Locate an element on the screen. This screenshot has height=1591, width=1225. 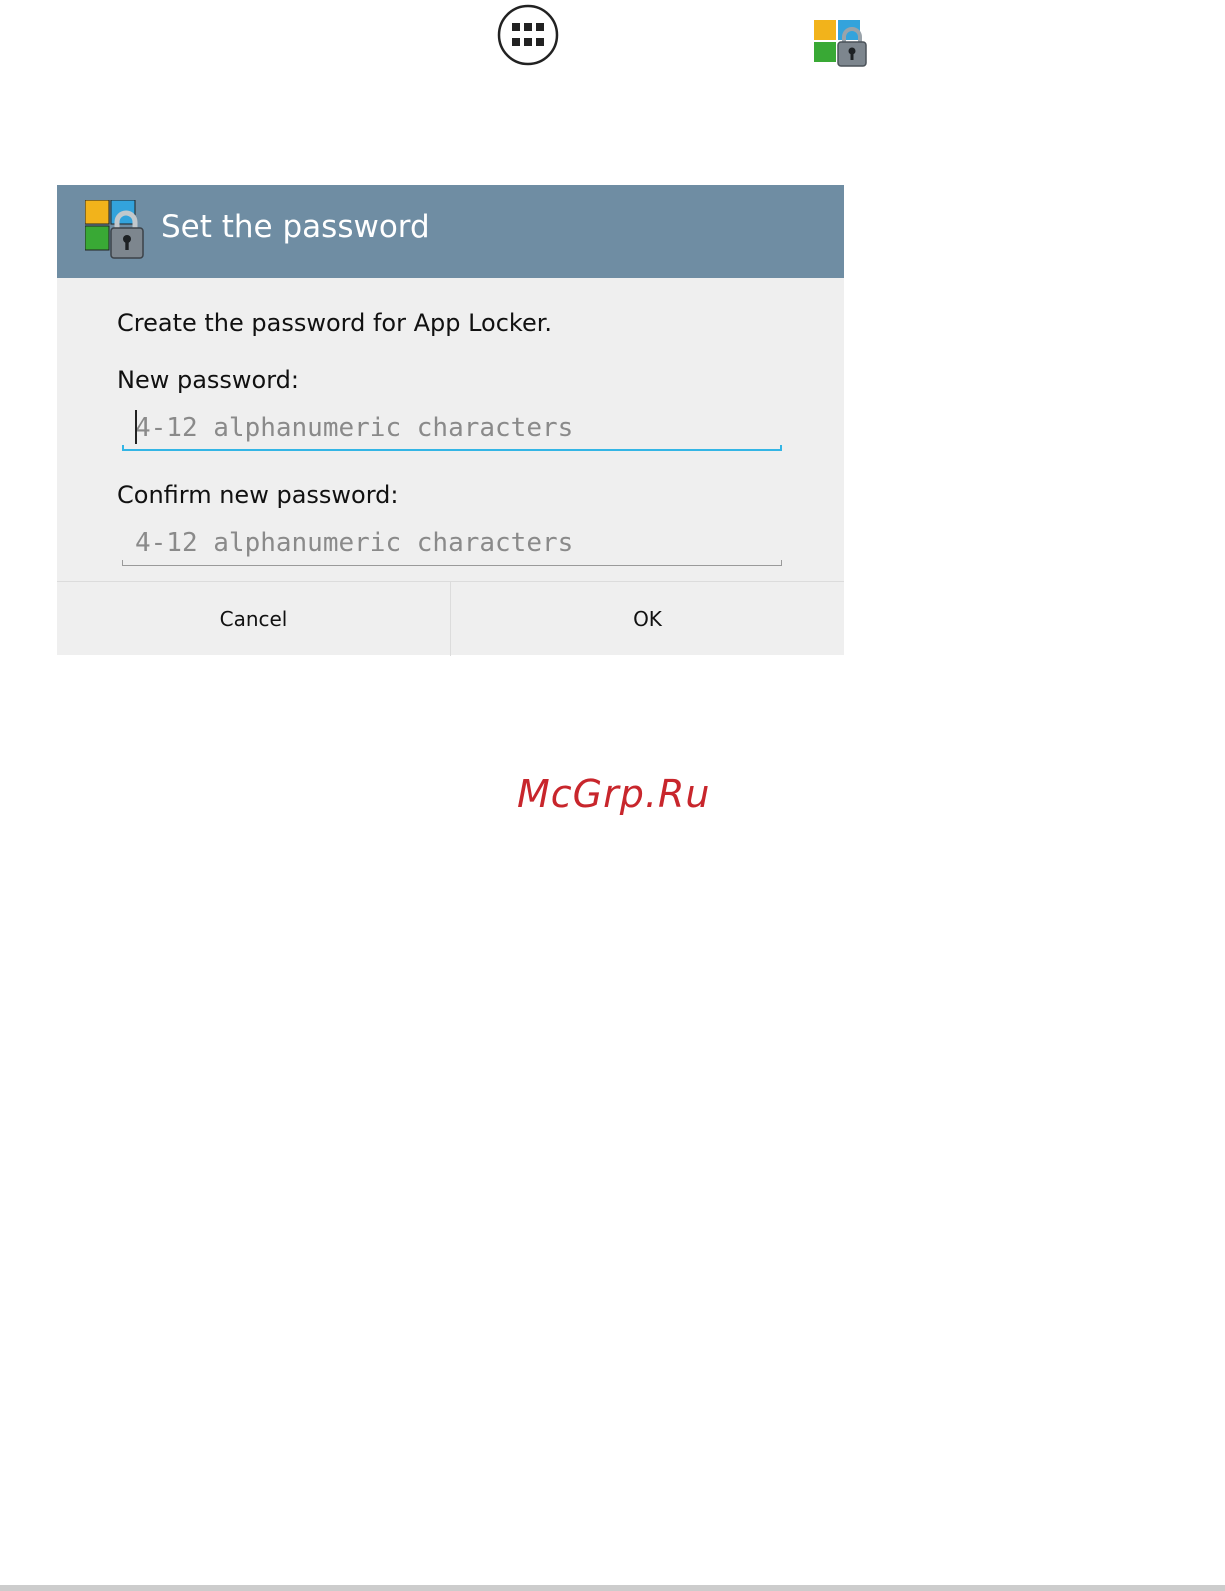
text-cursor is located at coordinates (136, 427).